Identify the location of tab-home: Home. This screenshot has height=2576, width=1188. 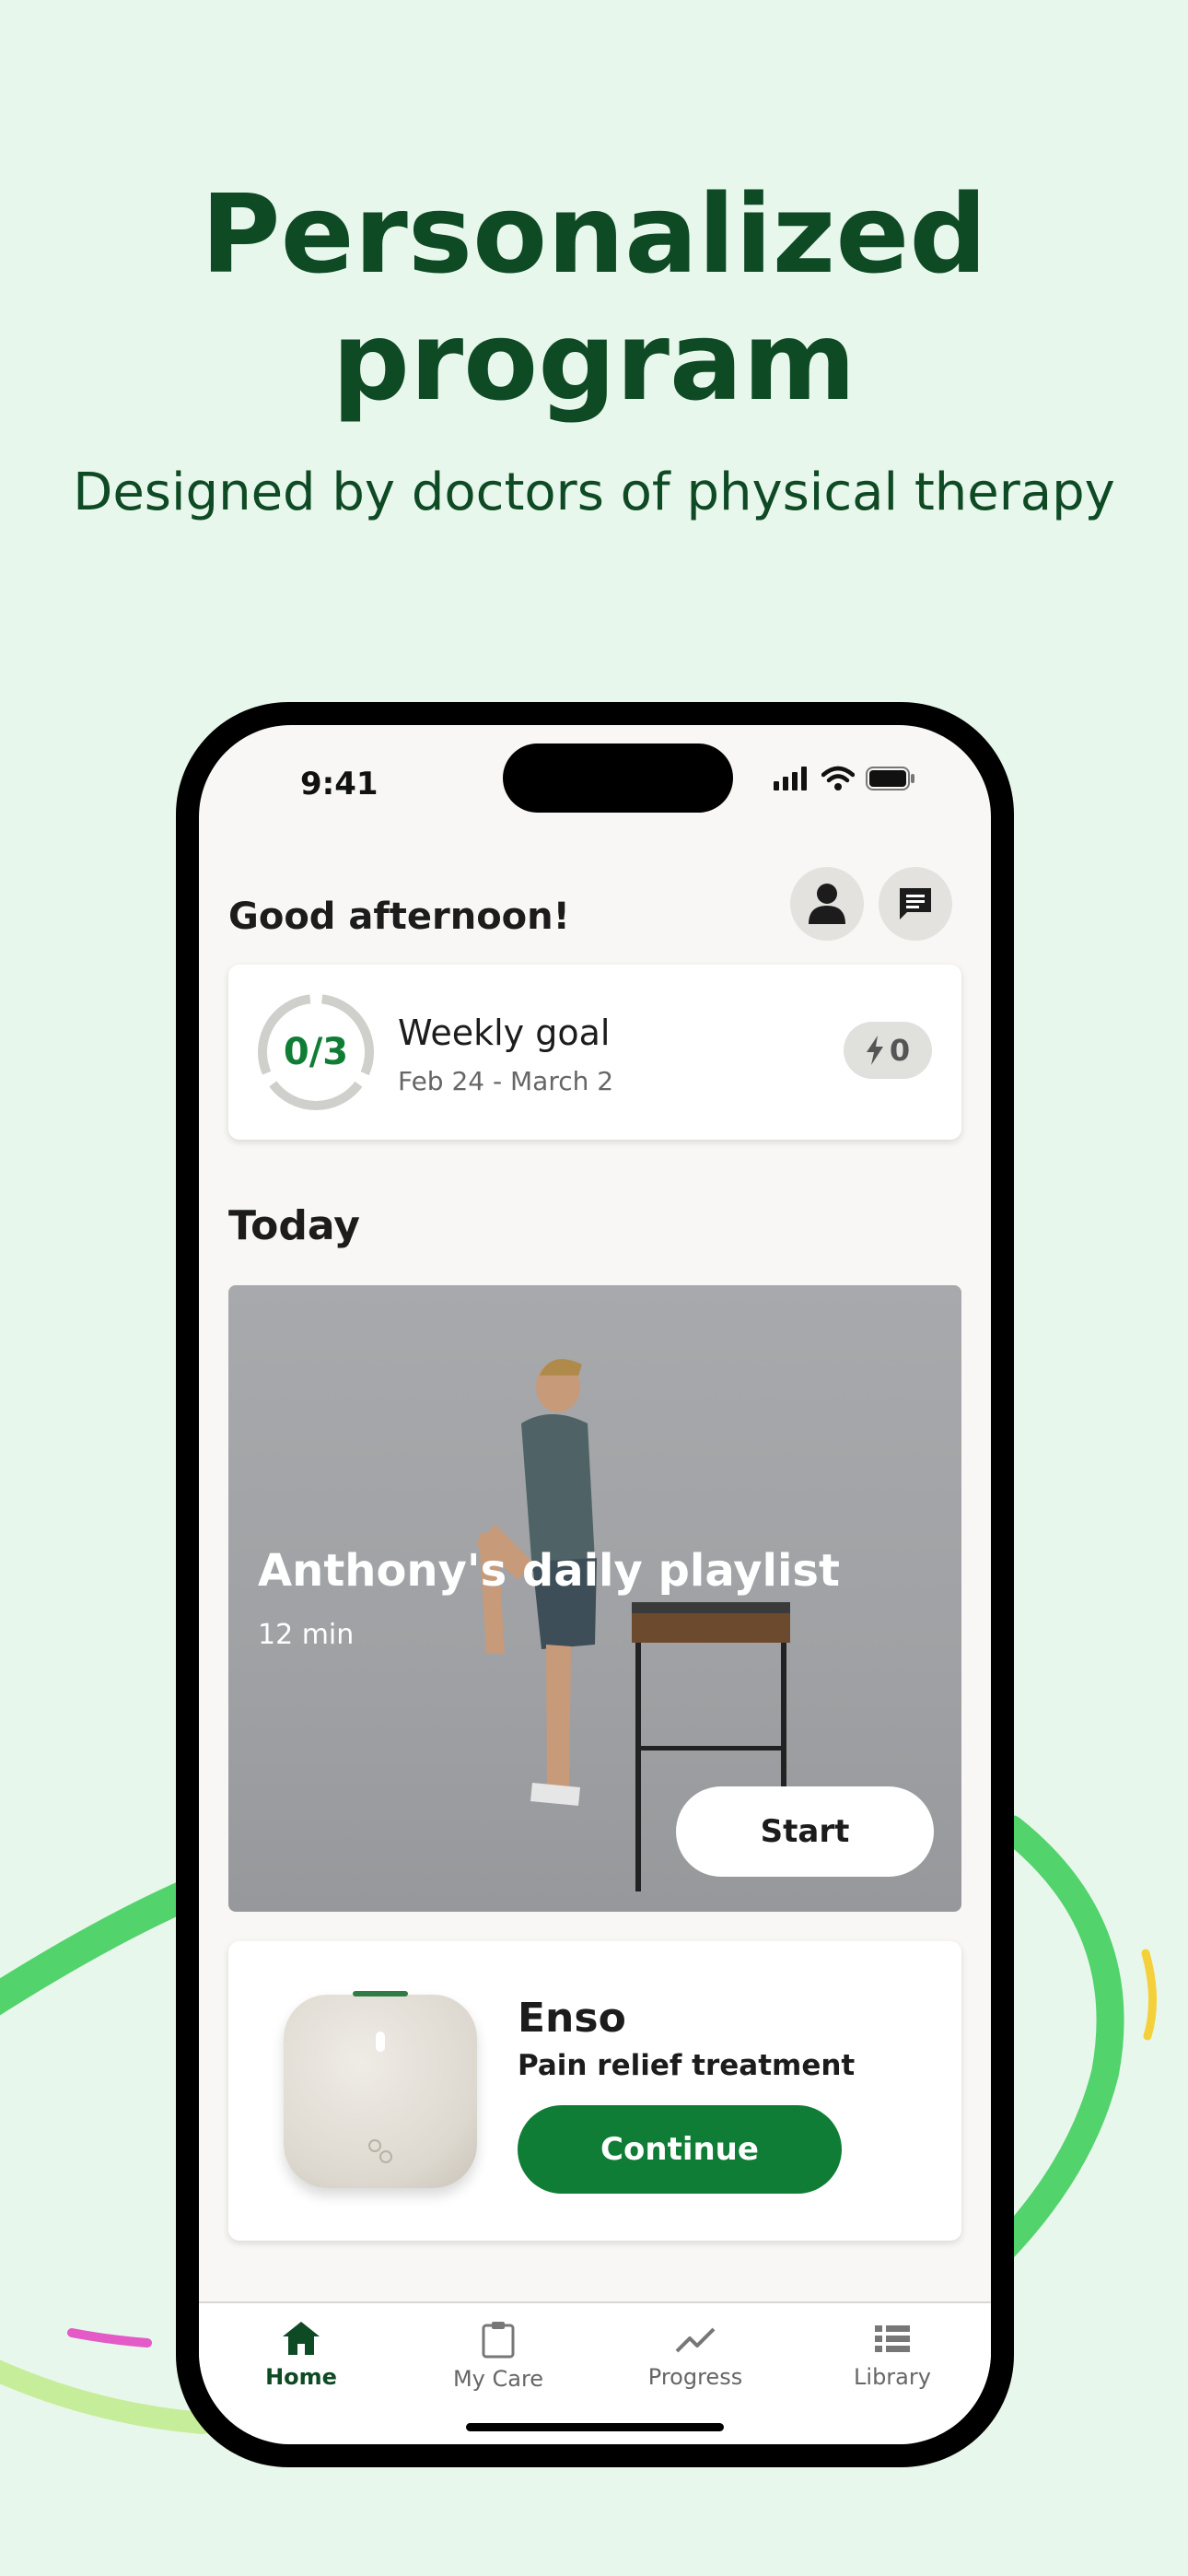
(301, 2355).